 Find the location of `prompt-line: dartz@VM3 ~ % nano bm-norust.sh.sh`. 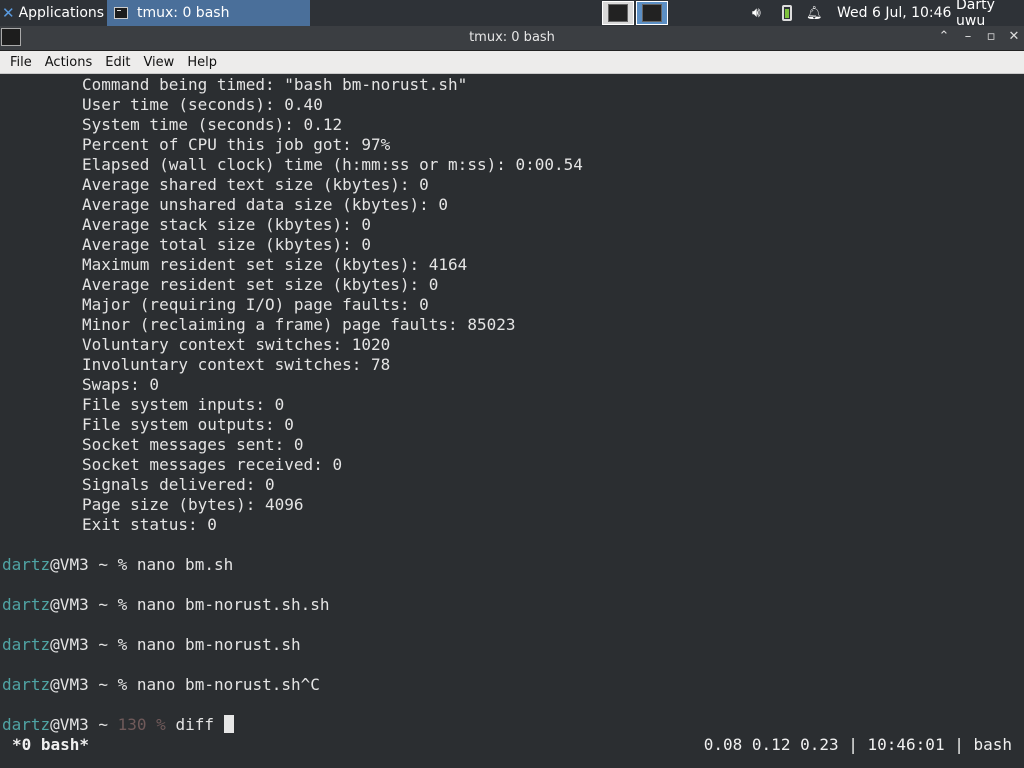

prompt-line: dartz@VM3 ~ % nano bm-norust.sh.sh is located at coordinates (166, 605).